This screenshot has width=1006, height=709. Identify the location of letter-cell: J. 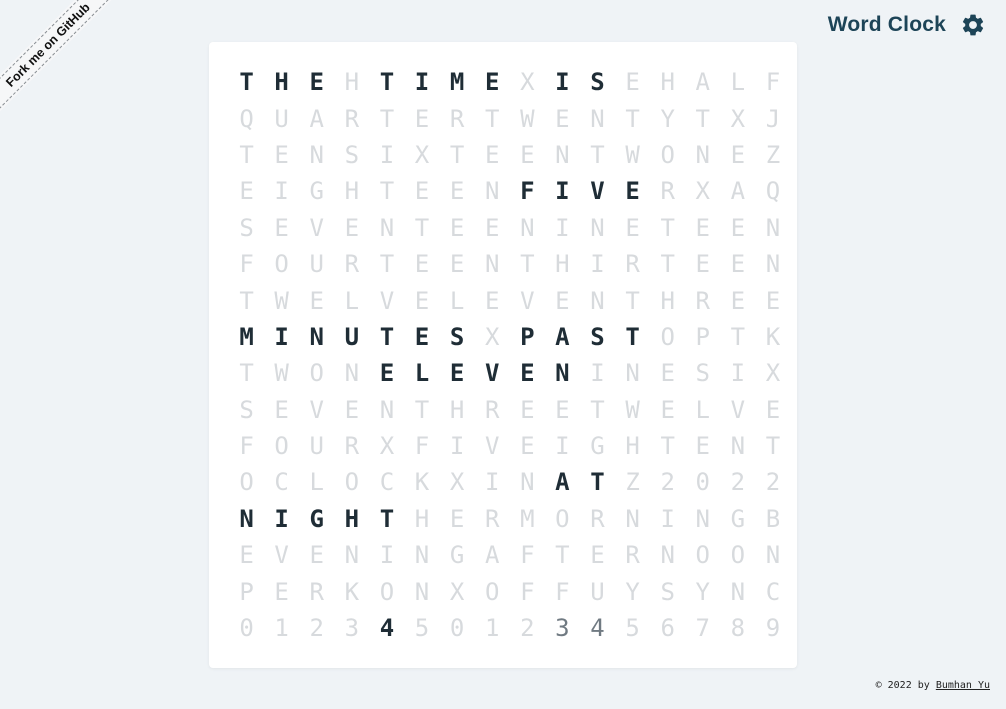
(773, 118).